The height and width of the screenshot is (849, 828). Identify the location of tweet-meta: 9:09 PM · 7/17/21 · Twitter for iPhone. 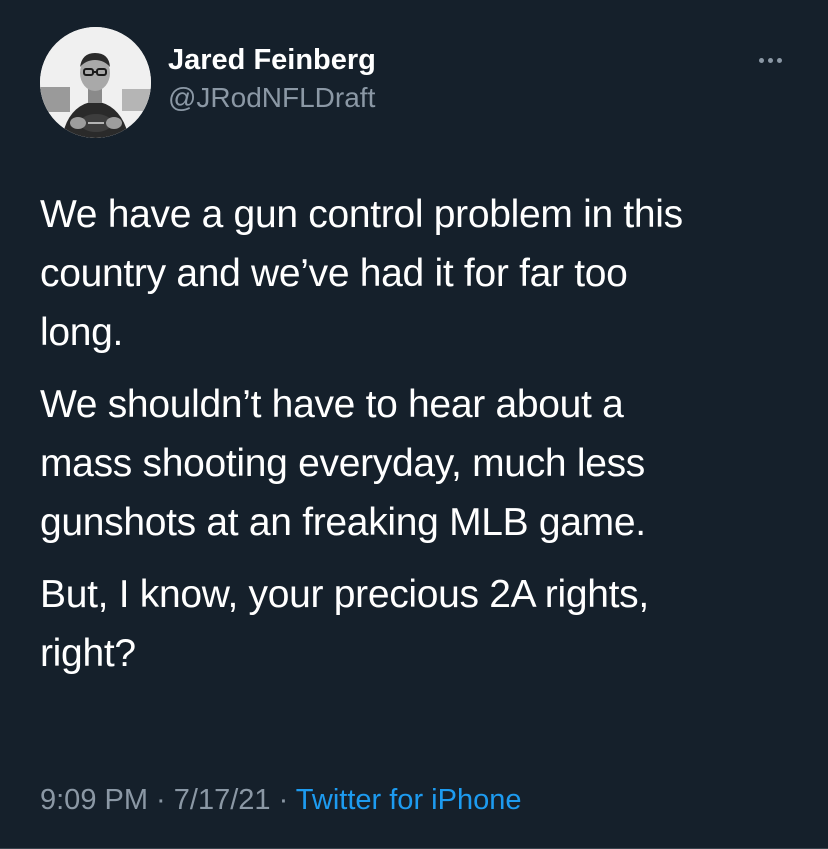
(280, 800).